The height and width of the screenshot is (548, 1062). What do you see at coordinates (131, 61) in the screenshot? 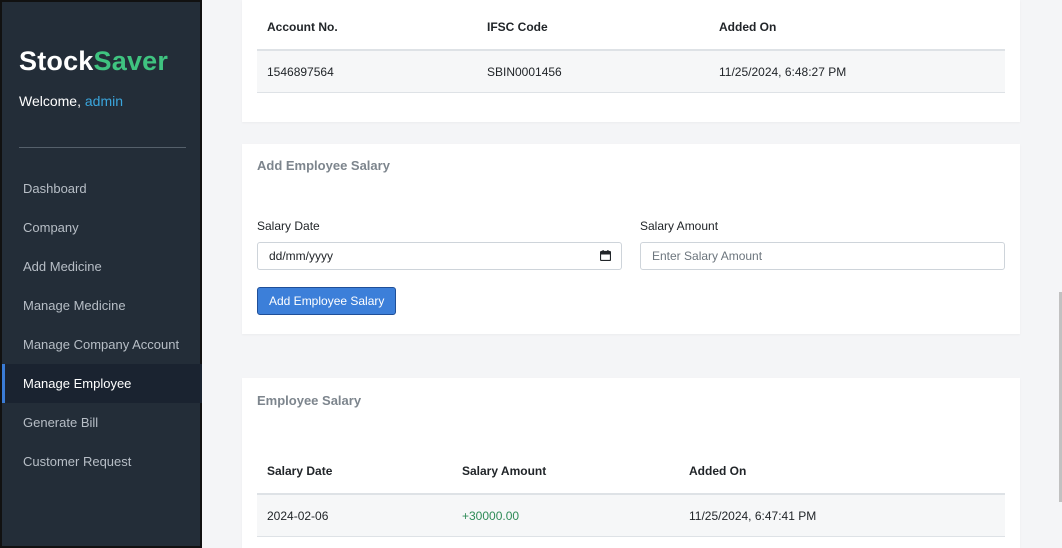
I see `brand-name-part2: Saver` at bounding box center [131, 61].